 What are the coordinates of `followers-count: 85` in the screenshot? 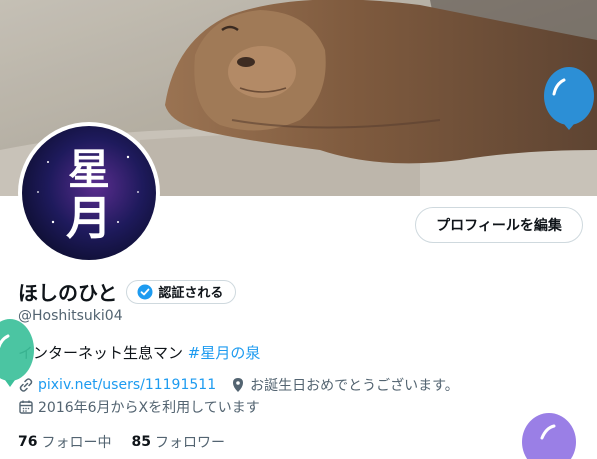 It's located at (141, 442).